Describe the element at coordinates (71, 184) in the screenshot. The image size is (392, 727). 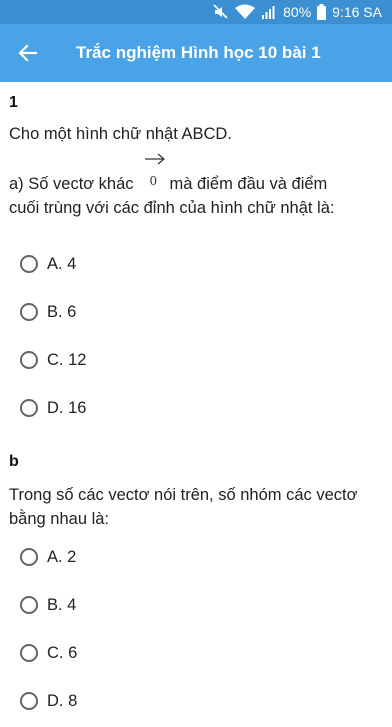
I see `question-text-part1: a) Số vectơ khác` at that location.